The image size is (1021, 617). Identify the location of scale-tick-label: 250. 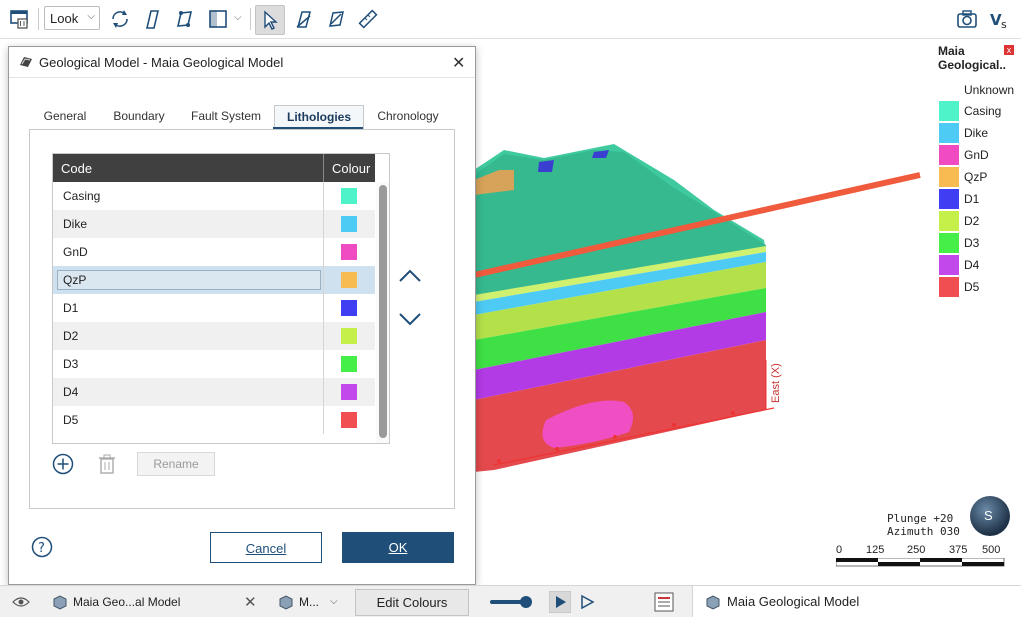
(916, 550).